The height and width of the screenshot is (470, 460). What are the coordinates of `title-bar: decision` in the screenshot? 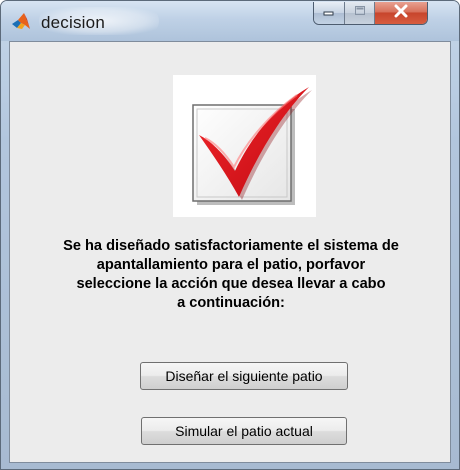 It's located at (230, 21).